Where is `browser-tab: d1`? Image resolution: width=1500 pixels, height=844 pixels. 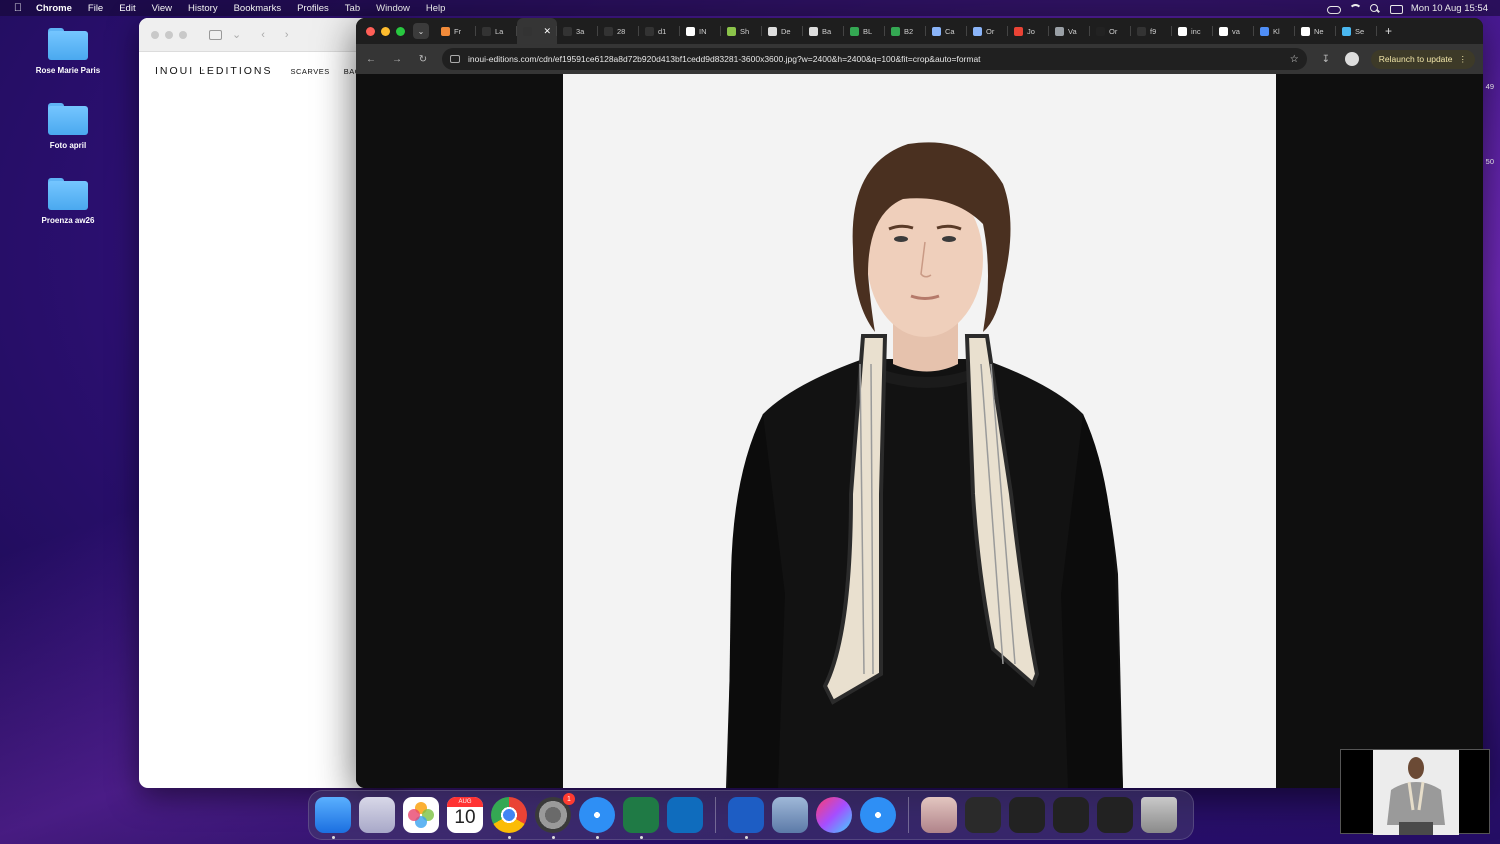 browser-tab: d1 is located at coordinates (659, 31).